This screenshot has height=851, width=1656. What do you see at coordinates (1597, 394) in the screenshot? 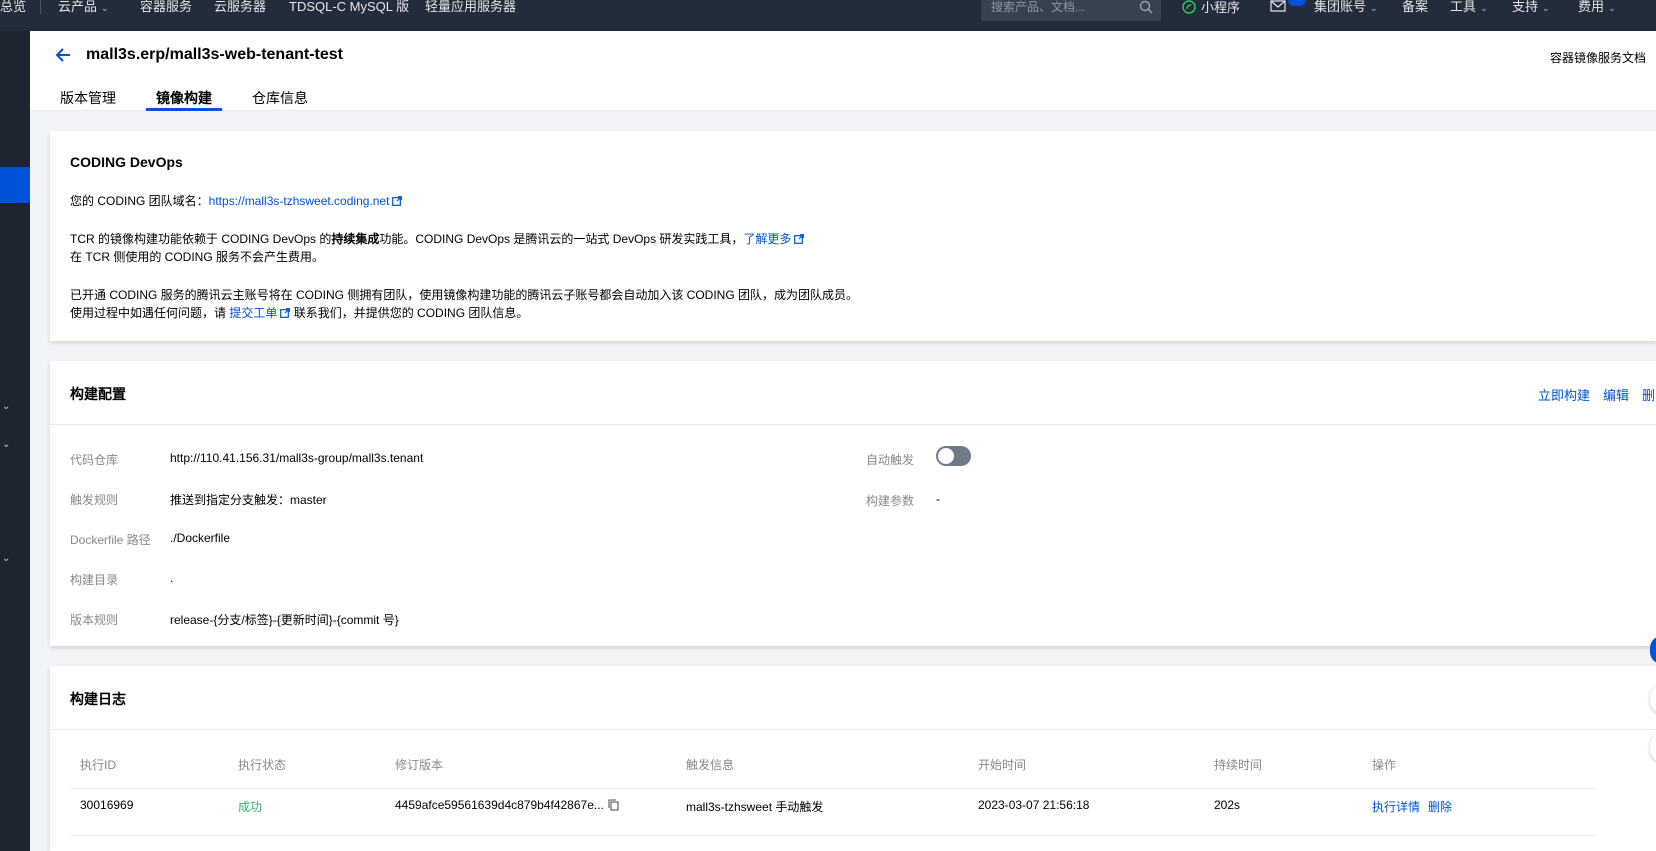
I see `build-config-actions: 立即构建编辑删除` at bounding box center [1597, 394].